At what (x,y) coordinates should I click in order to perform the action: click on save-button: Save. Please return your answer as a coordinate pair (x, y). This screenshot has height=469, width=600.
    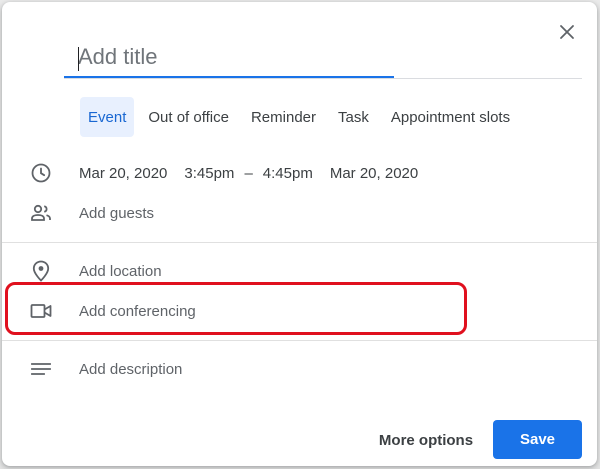
    Looking at the image, I should click on (537, 439).